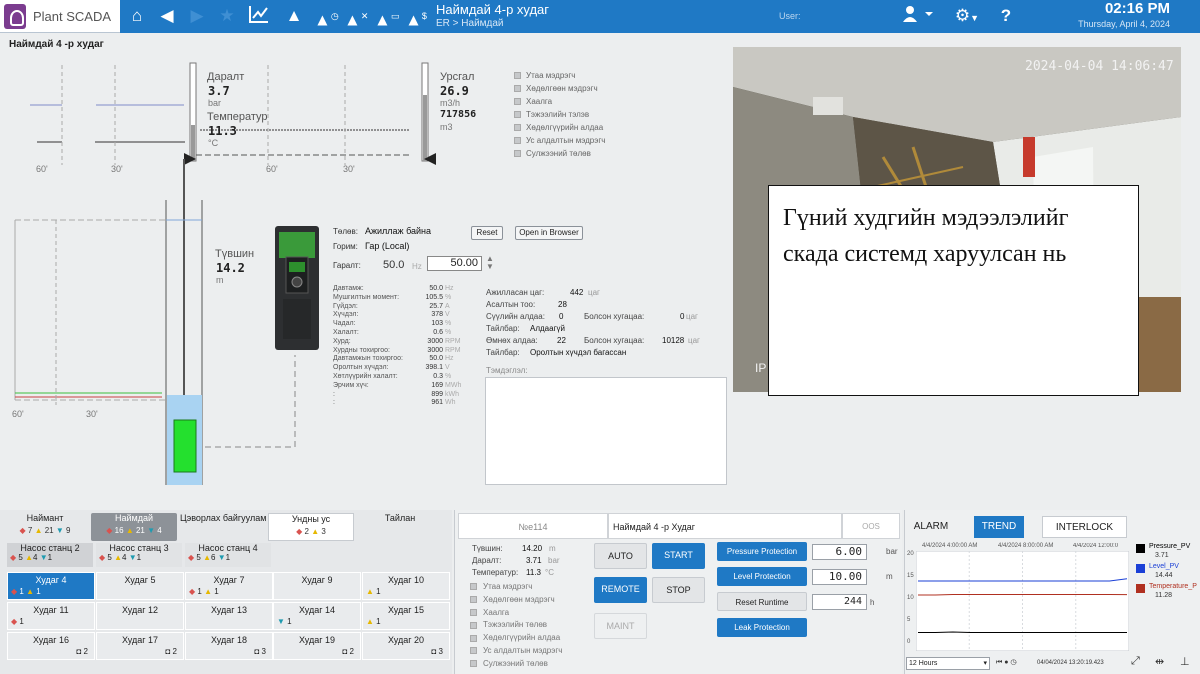 This screenshot has width=1200, height=674. What do you see at coordinates (237, 117) in the screenshot?
I see `temperature-label: Температур` at bounding box center [237, 117].